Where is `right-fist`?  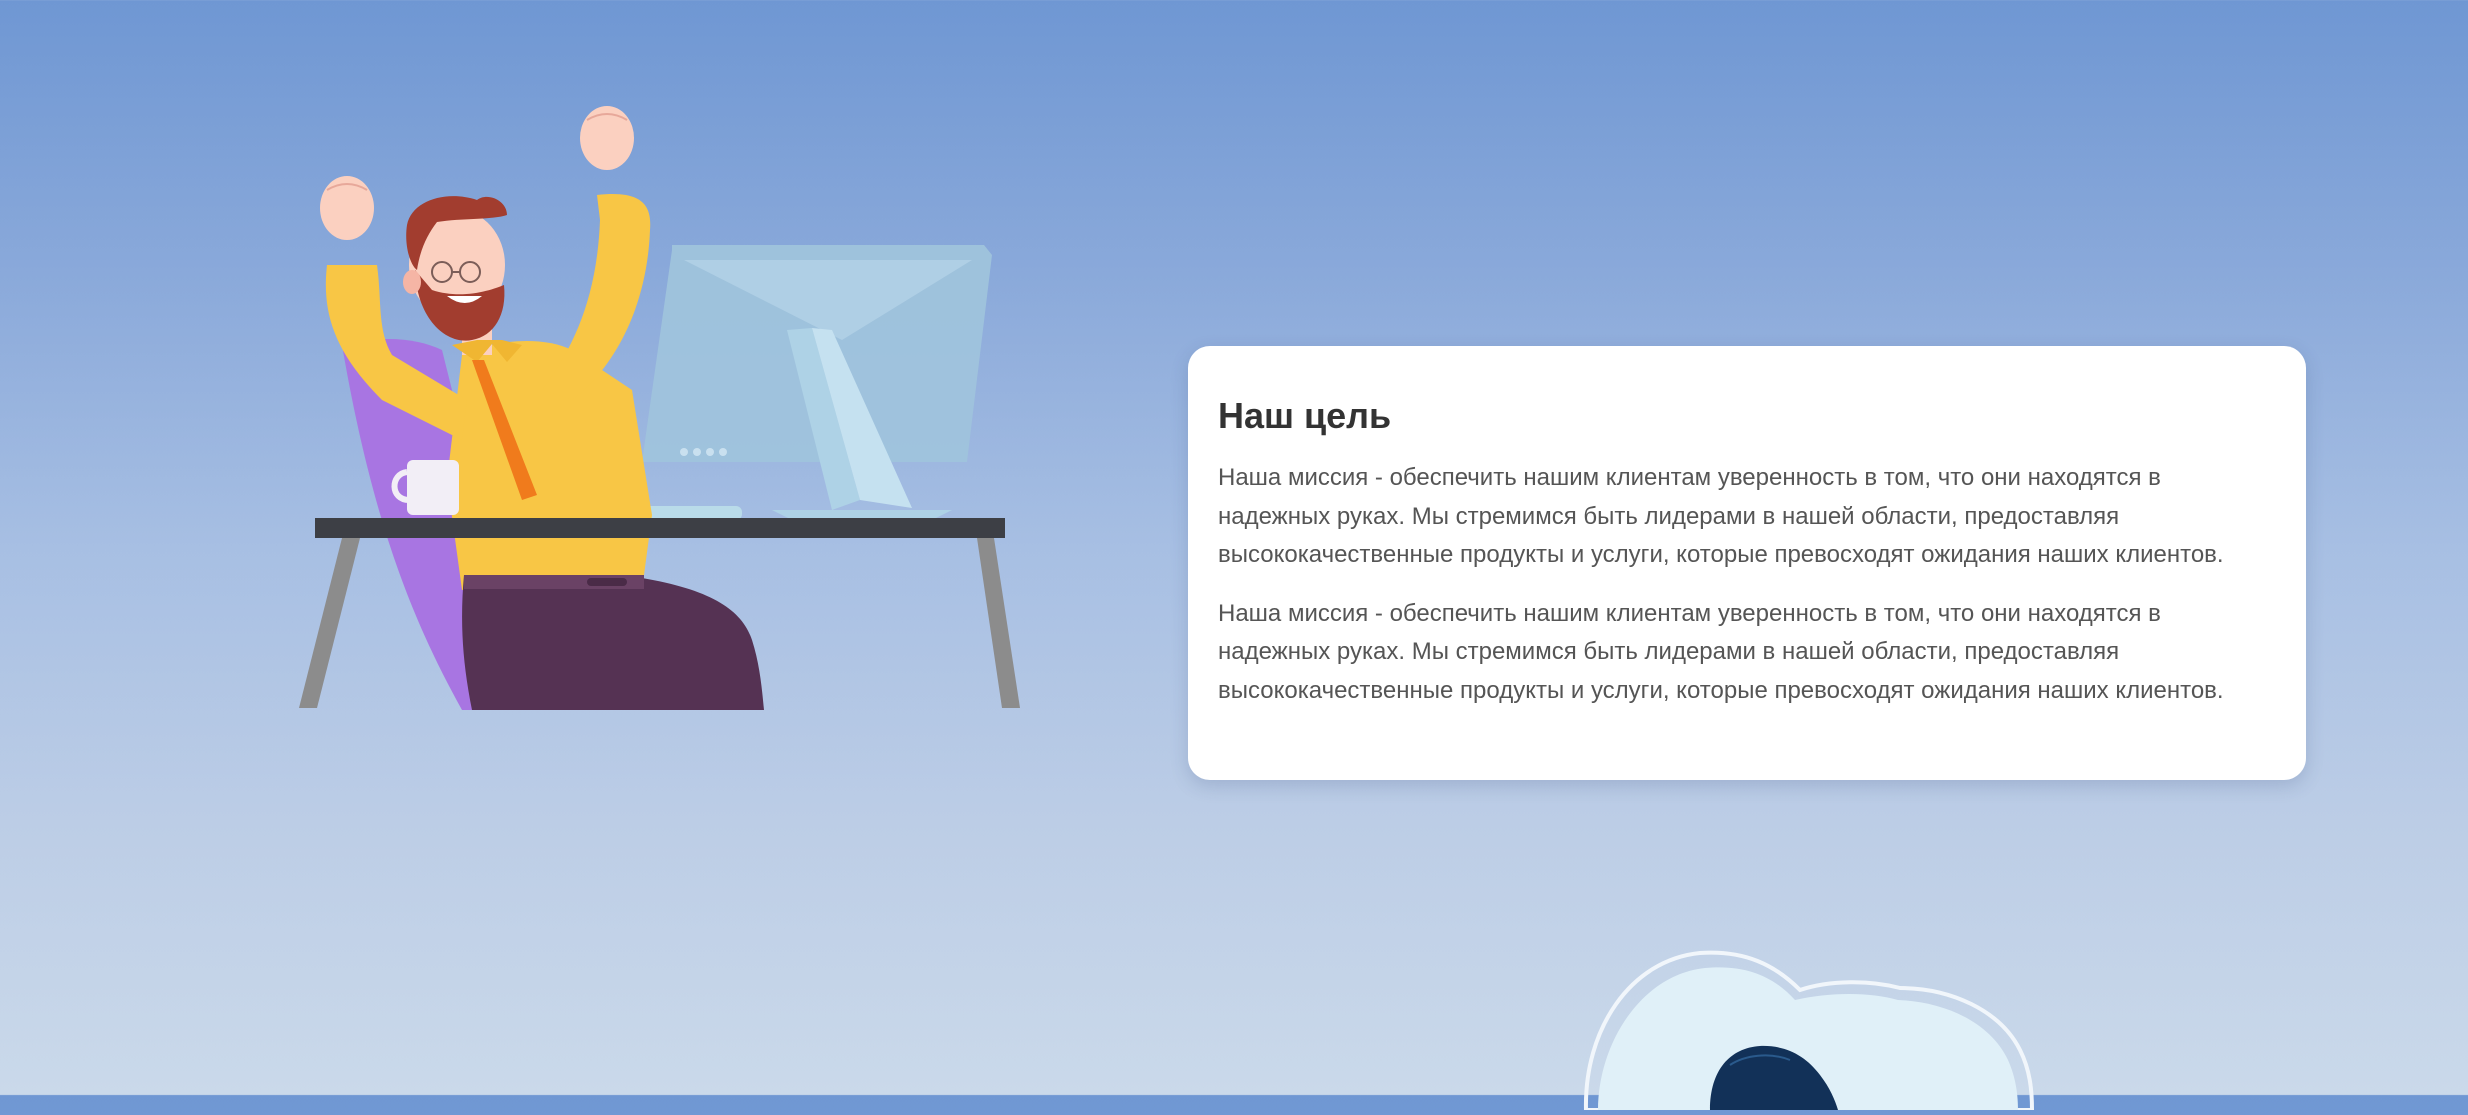 right-fist is located at coordinates (607, 138).